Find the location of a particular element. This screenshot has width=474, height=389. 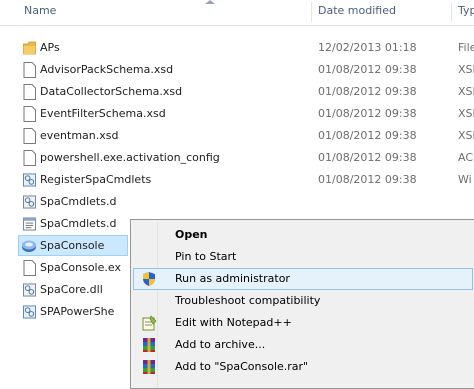

console-app-icon is located at coordinates (29, 246).